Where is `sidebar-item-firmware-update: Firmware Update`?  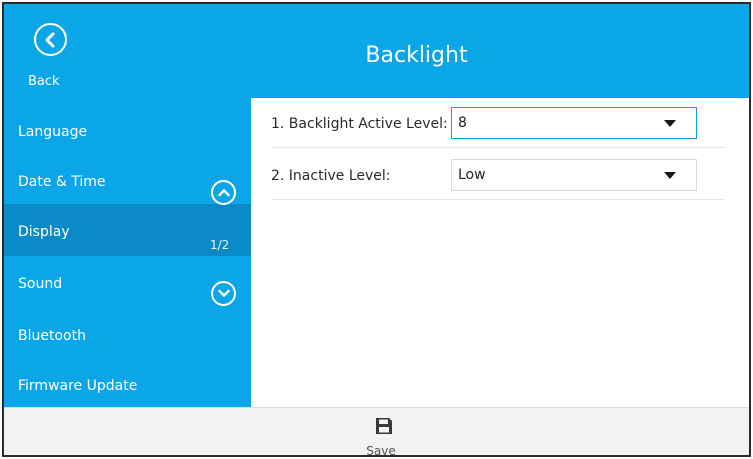
sidebar-item-firmware-update: Firmware Update is located at coordinates (127, 384).